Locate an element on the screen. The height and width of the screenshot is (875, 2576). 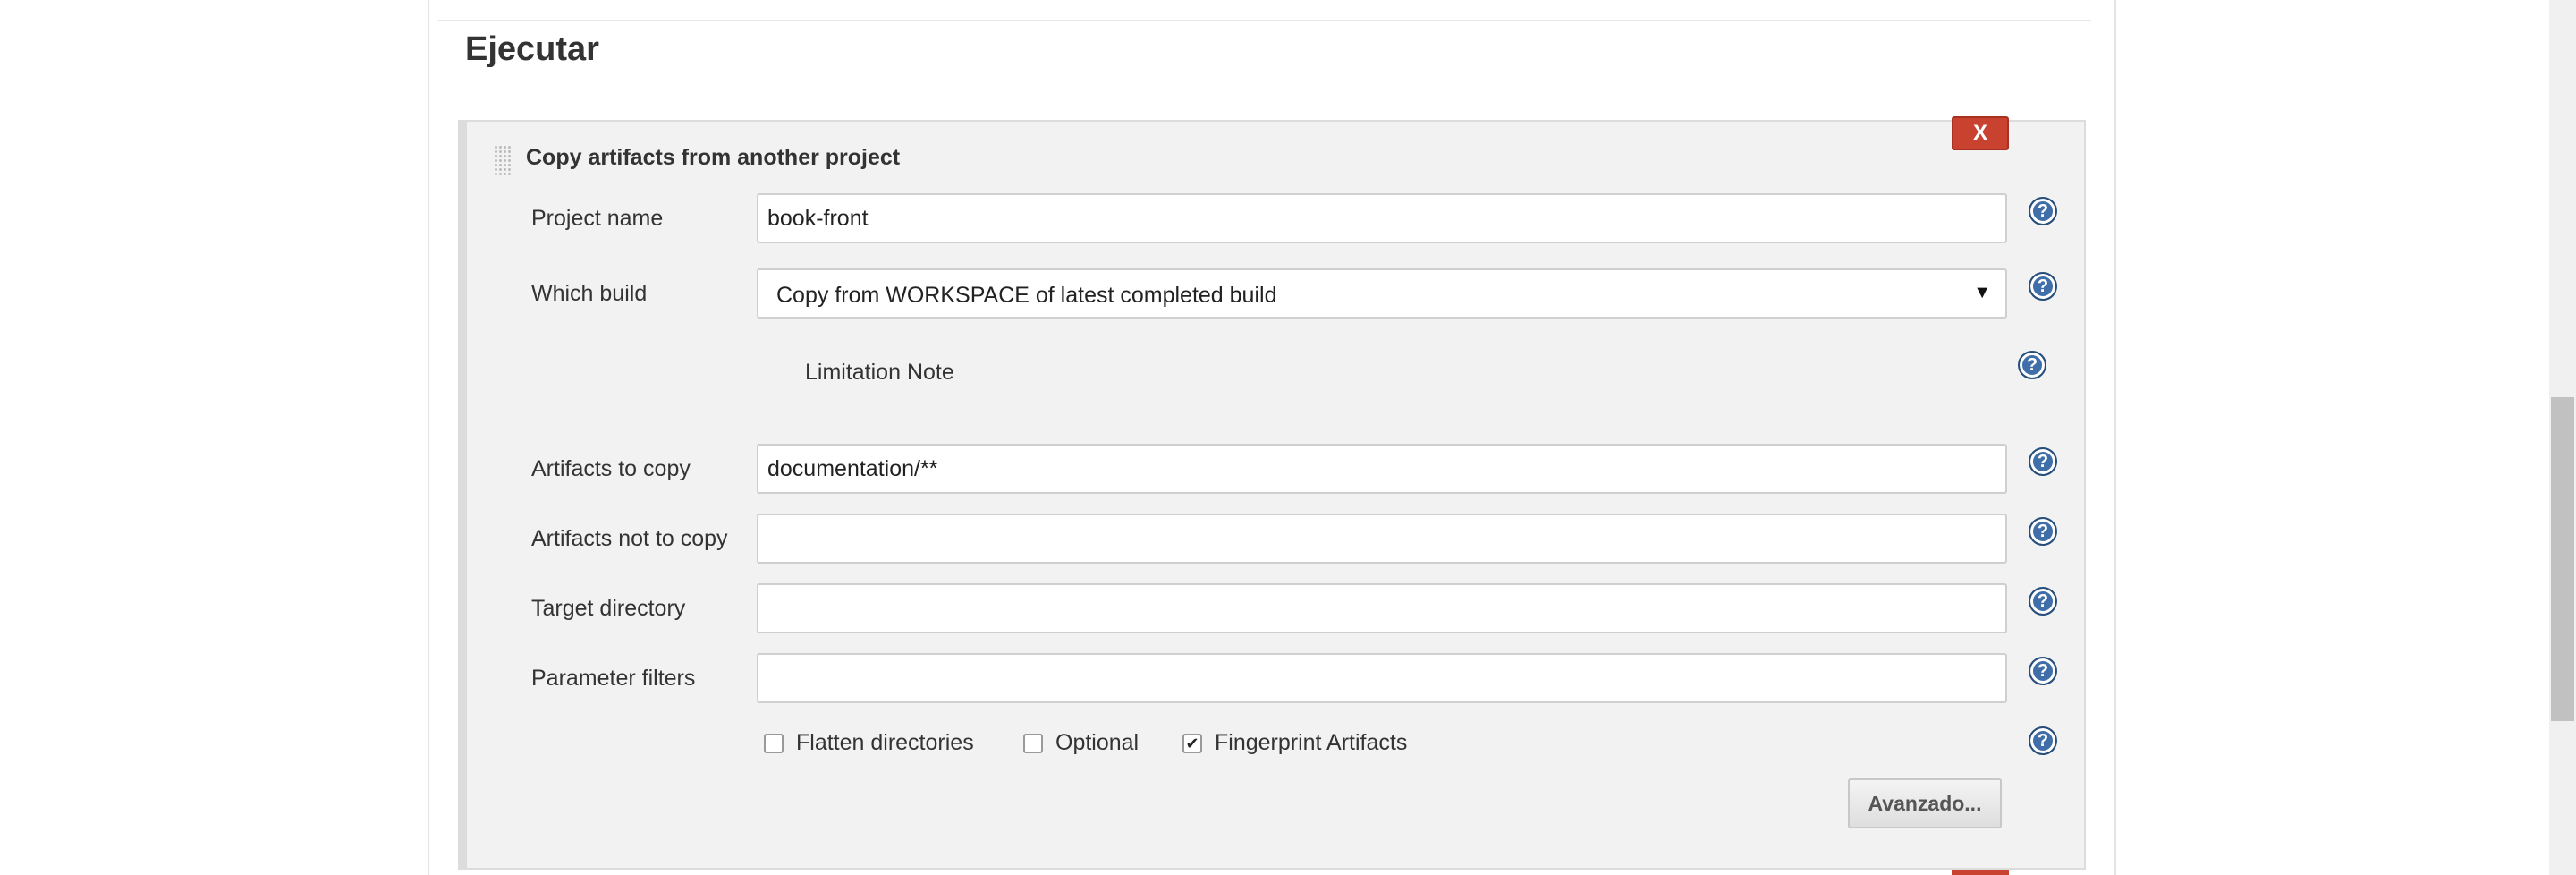
target-directory-label: Target directory is located at coordinates (608, 608).